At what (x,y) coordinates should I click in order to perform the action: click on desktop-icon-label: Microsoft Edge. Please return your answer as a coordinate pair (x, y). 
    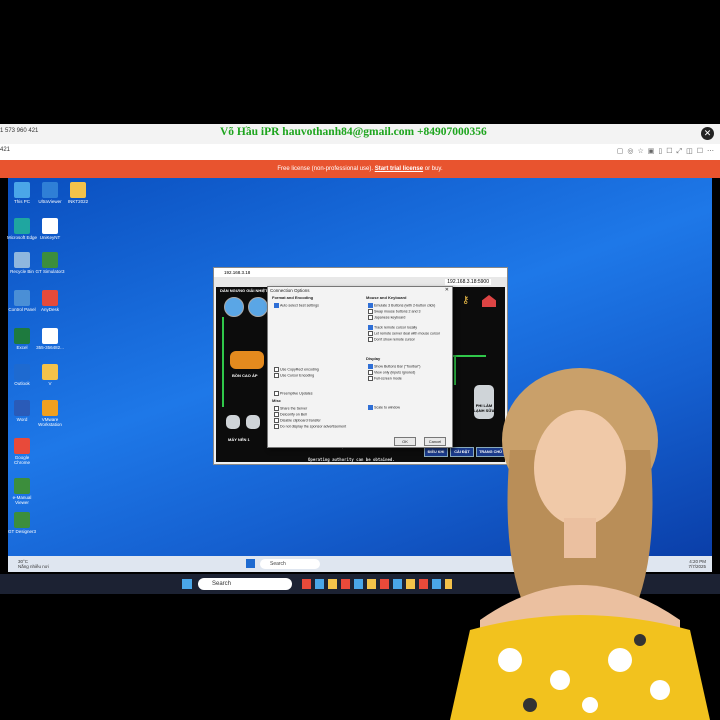
    Looking at the image, I should click on (22, 237).